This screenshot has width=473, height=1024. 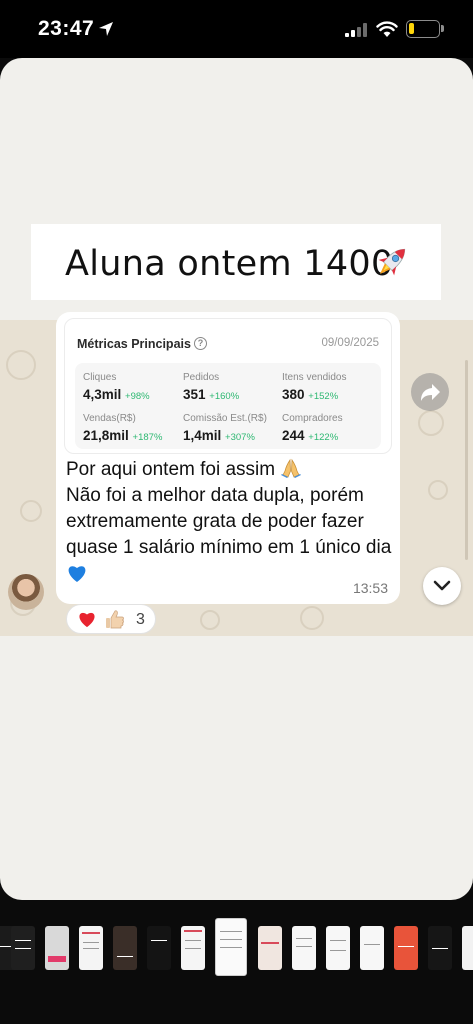 What do you see at coordinates (102, 394) in the screenshot?
I see `metric-value: 4,3mil` at bounding box center [102, 394].